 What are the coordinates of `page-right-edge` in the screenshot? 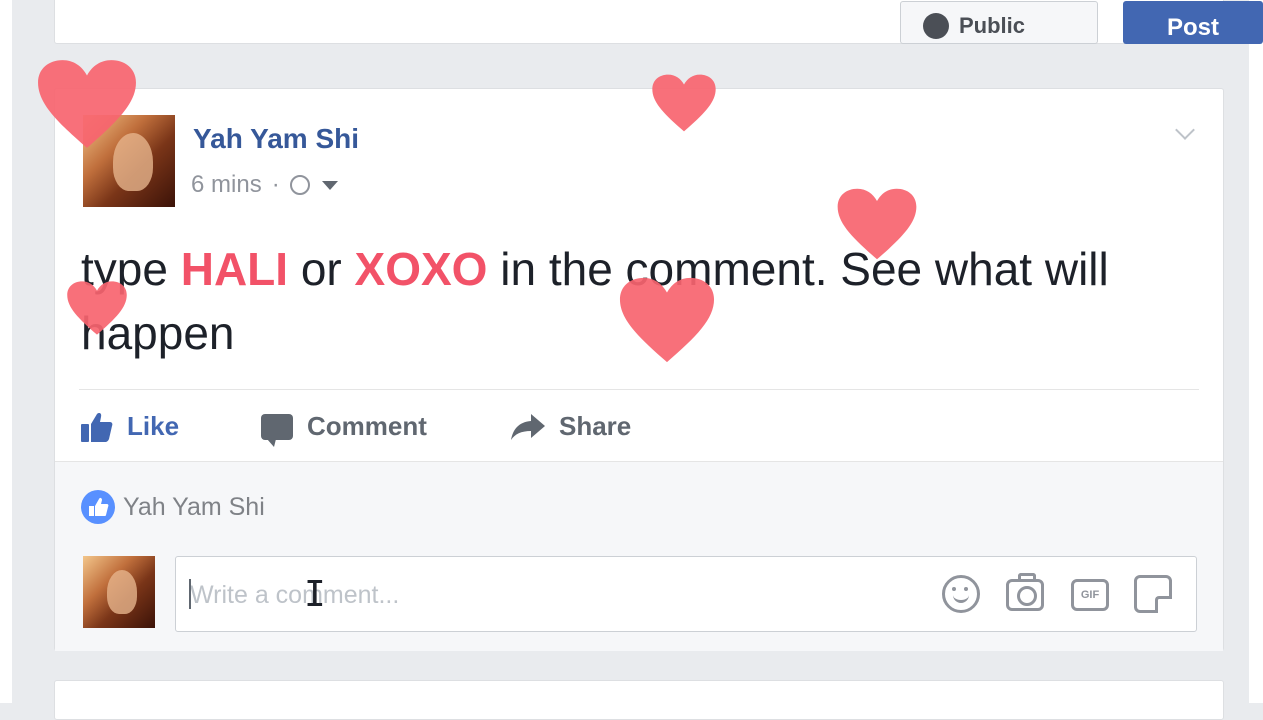 It's located at (1256, 351).